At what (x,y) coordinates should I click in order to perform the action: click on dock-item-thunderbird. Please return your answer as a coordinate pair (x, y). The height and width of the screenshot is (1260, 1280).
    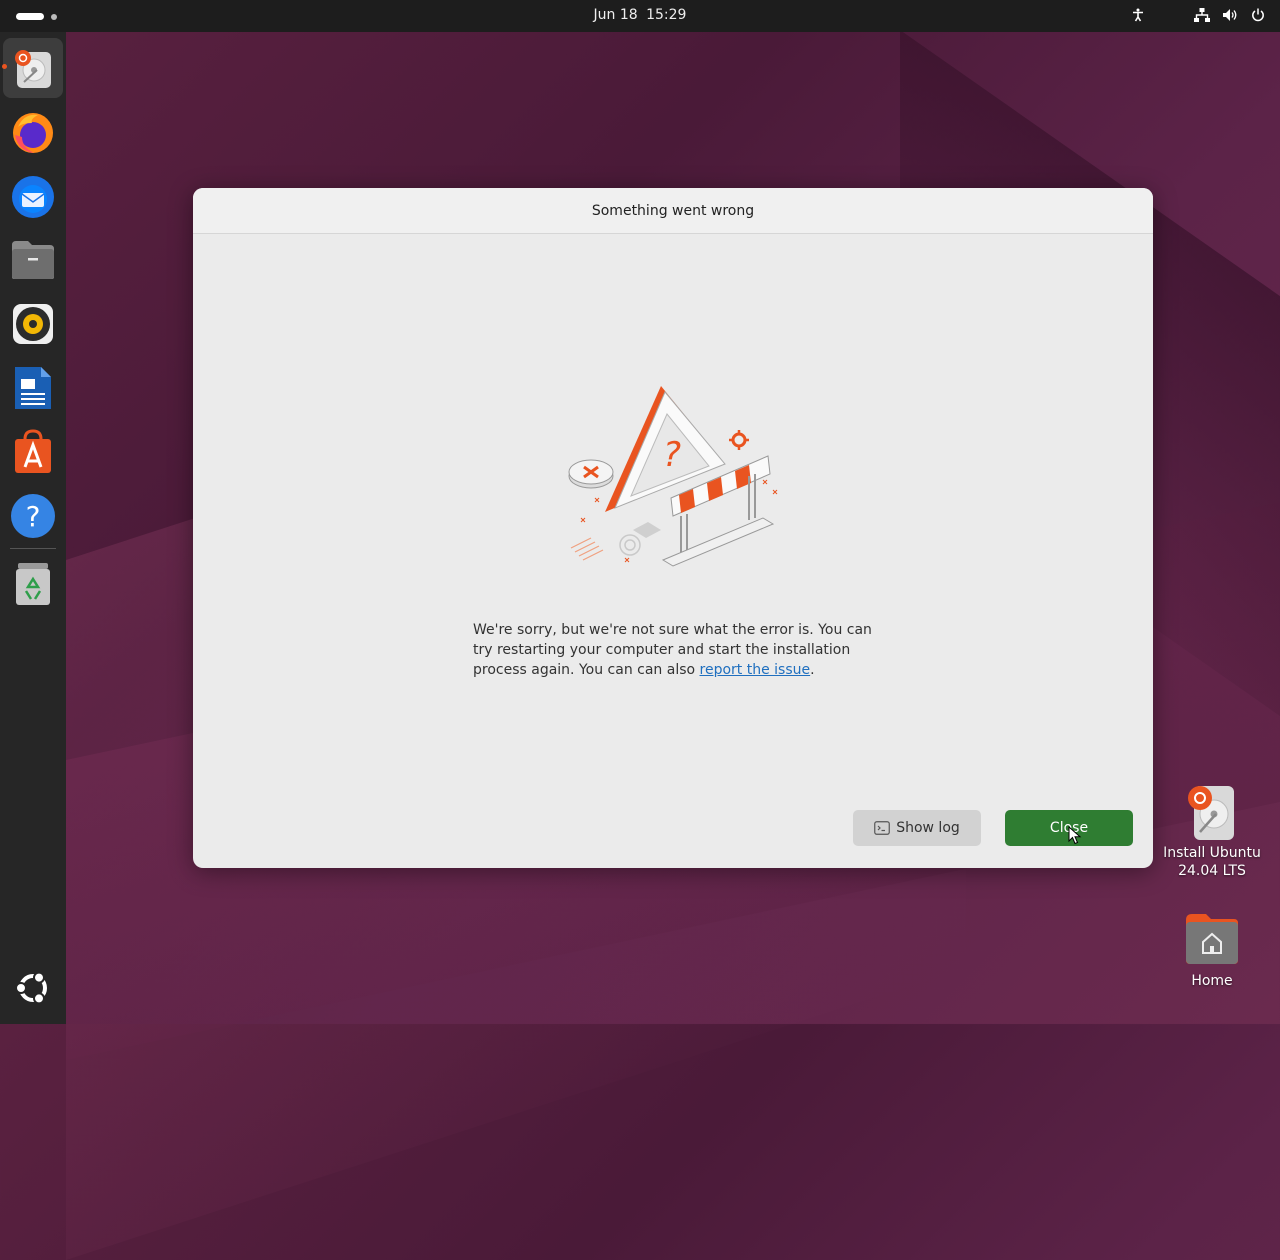
    Looking at the image, I should click on (33, 196).